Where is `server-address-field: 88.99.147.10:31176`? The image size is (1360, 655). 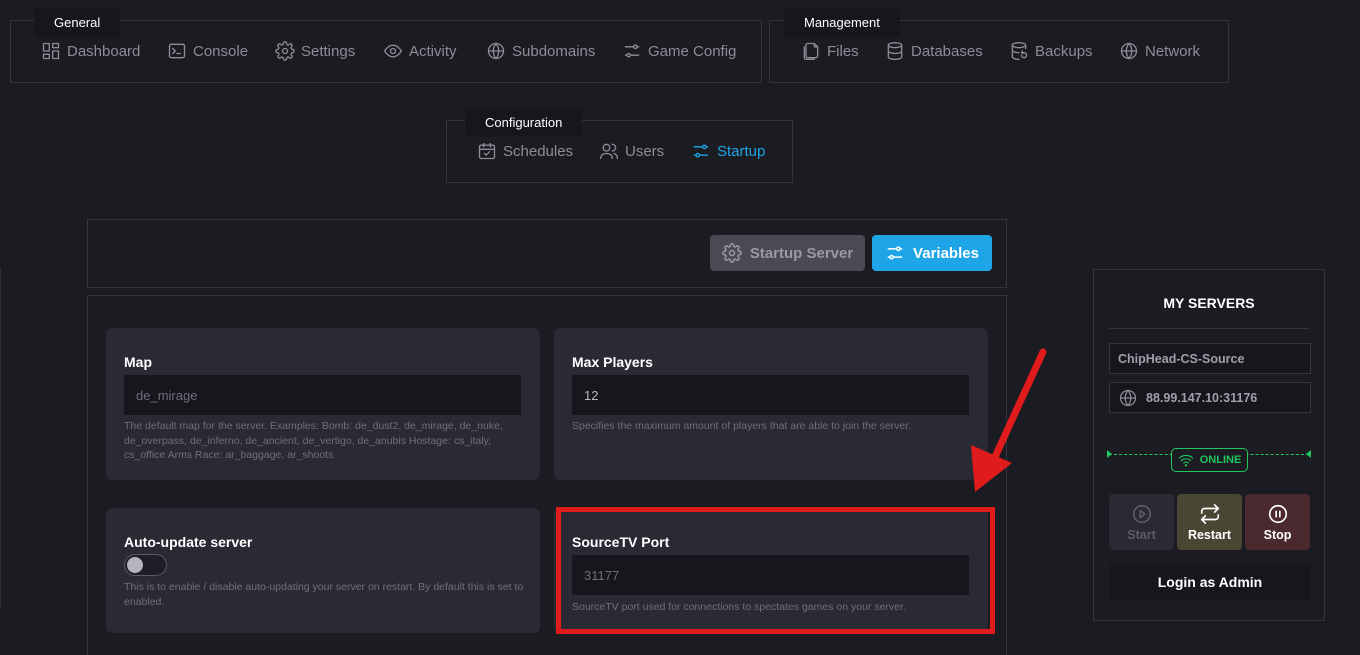 server-address-field: 88.99.147.10:31176 is located at coordinates (1210, 397).